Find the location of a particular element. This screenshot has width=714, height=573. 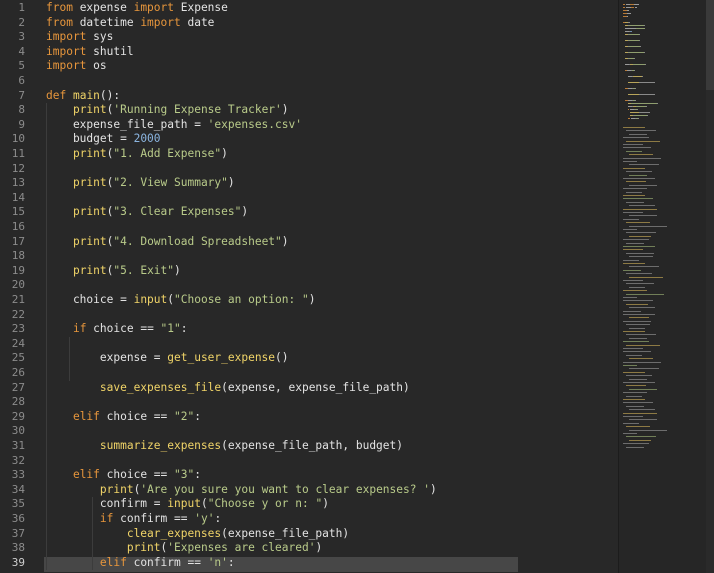

code-line: if choice == "1": is located at coordinates (117, 329).